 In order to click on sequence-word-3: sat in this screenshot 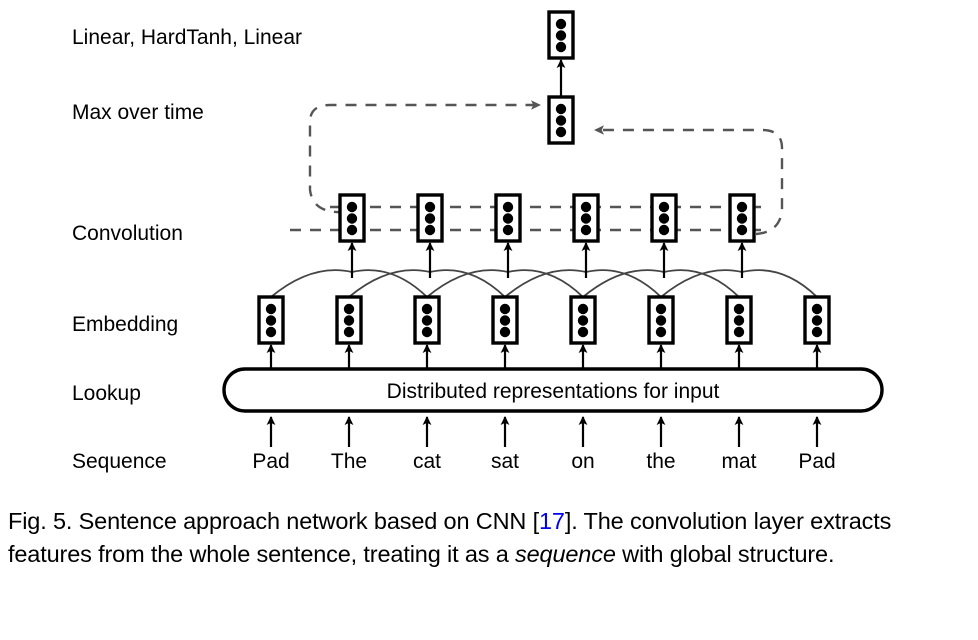, I will do `click(505, 461)`.